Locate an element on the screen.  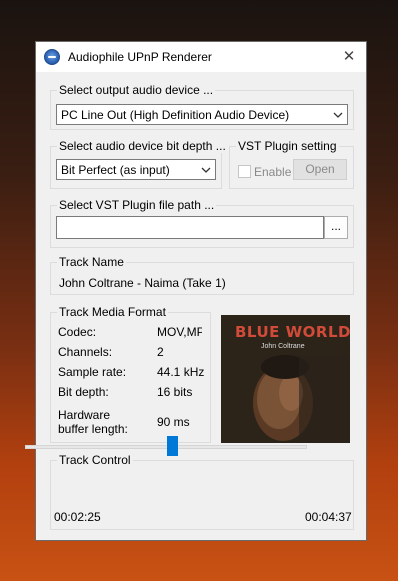
total-duration: 00:04:37 is located at coordinates (328, 517).